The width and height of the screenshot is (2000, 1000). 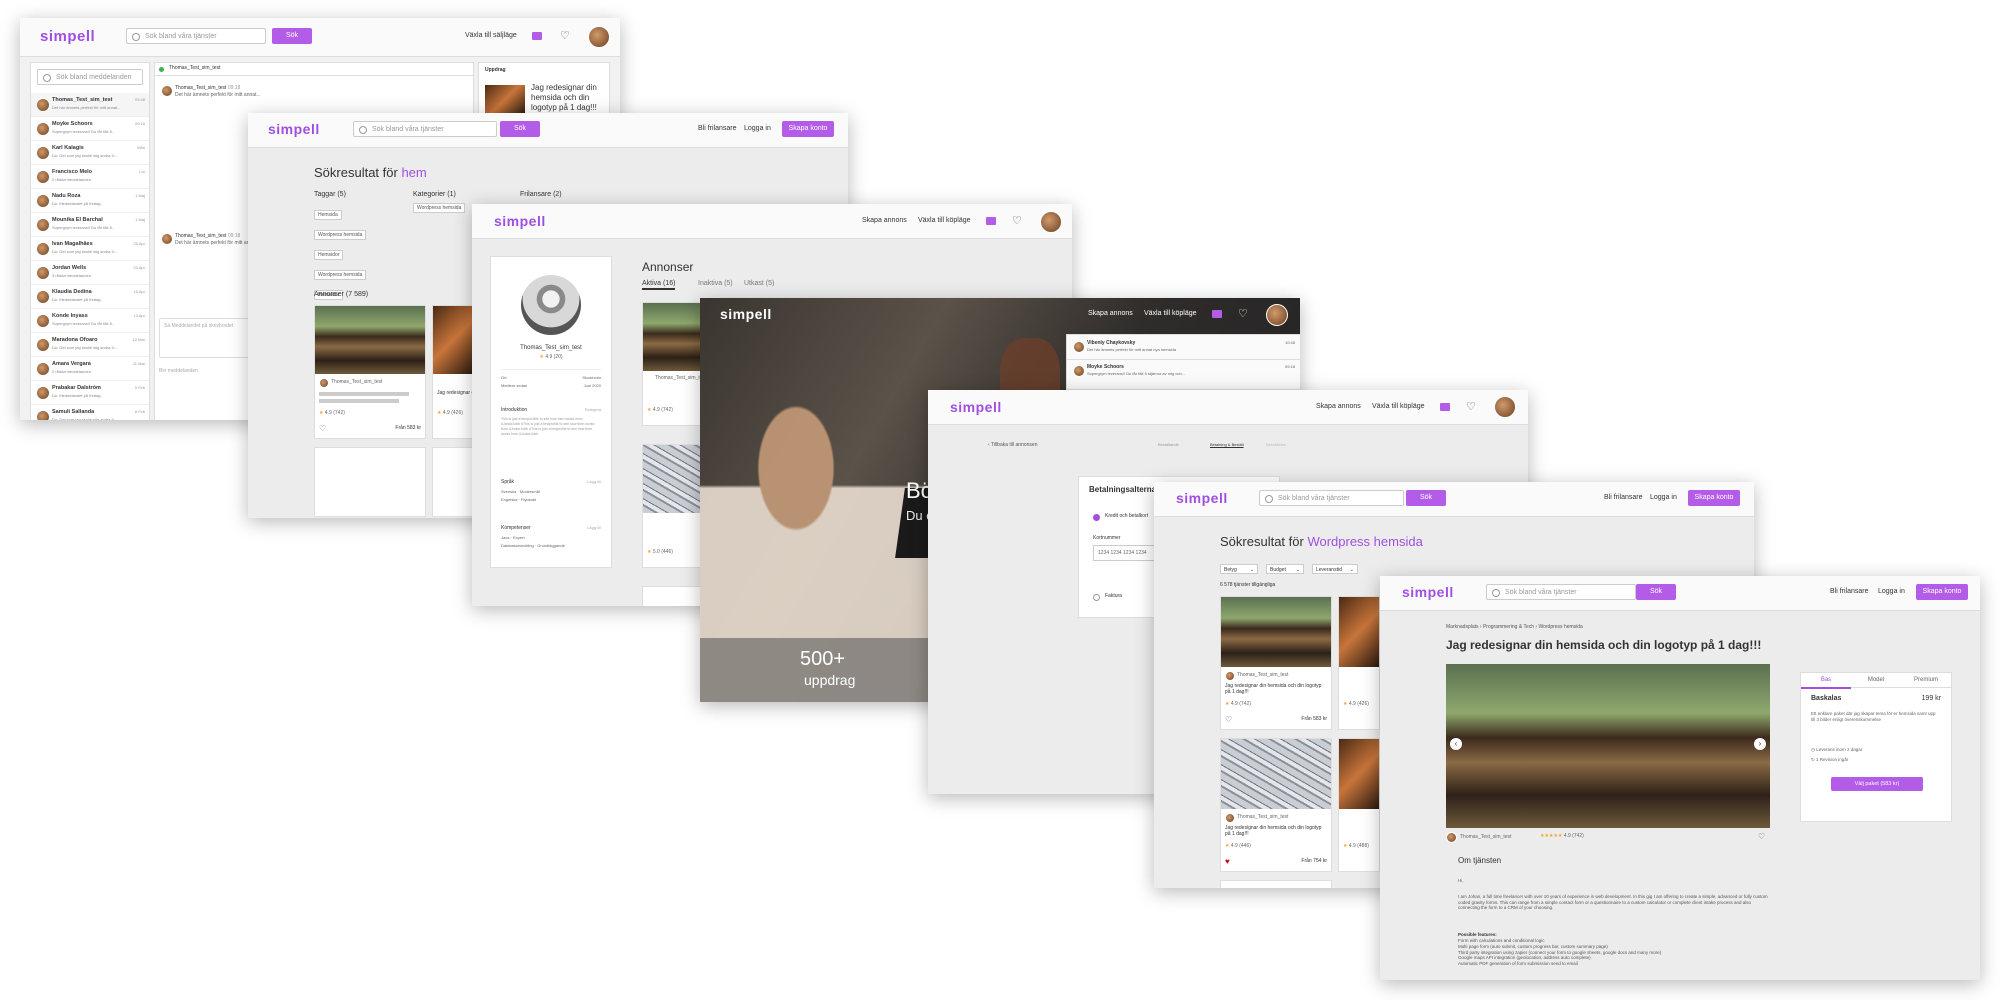 I want to click on service-card: ★ 4.9 (426), so click(x=1359, y=663).